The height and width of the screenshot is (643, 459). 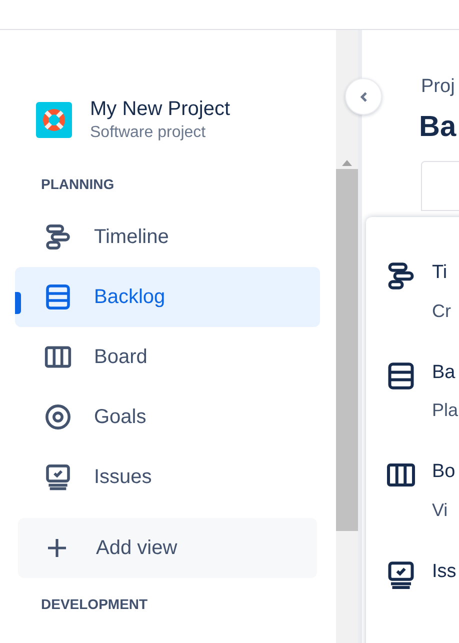 I want to click on sidebar-item: Issues, so click(x=167, y=477).